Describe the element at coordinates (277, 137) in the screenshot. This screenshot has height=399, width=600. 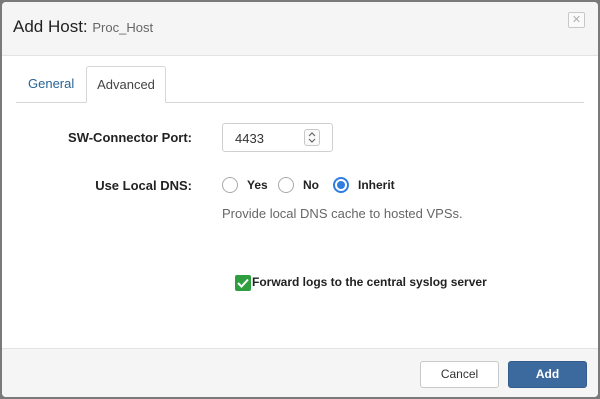
I see `port-input: 4433` at that location.